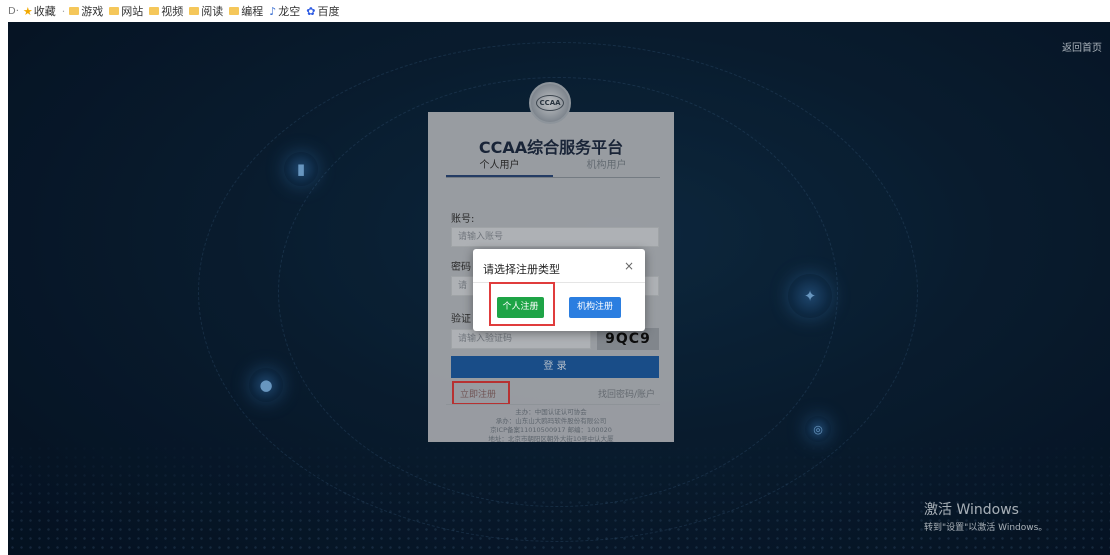  I want to click on bookmark-label: 游戏, so click(92, 11).